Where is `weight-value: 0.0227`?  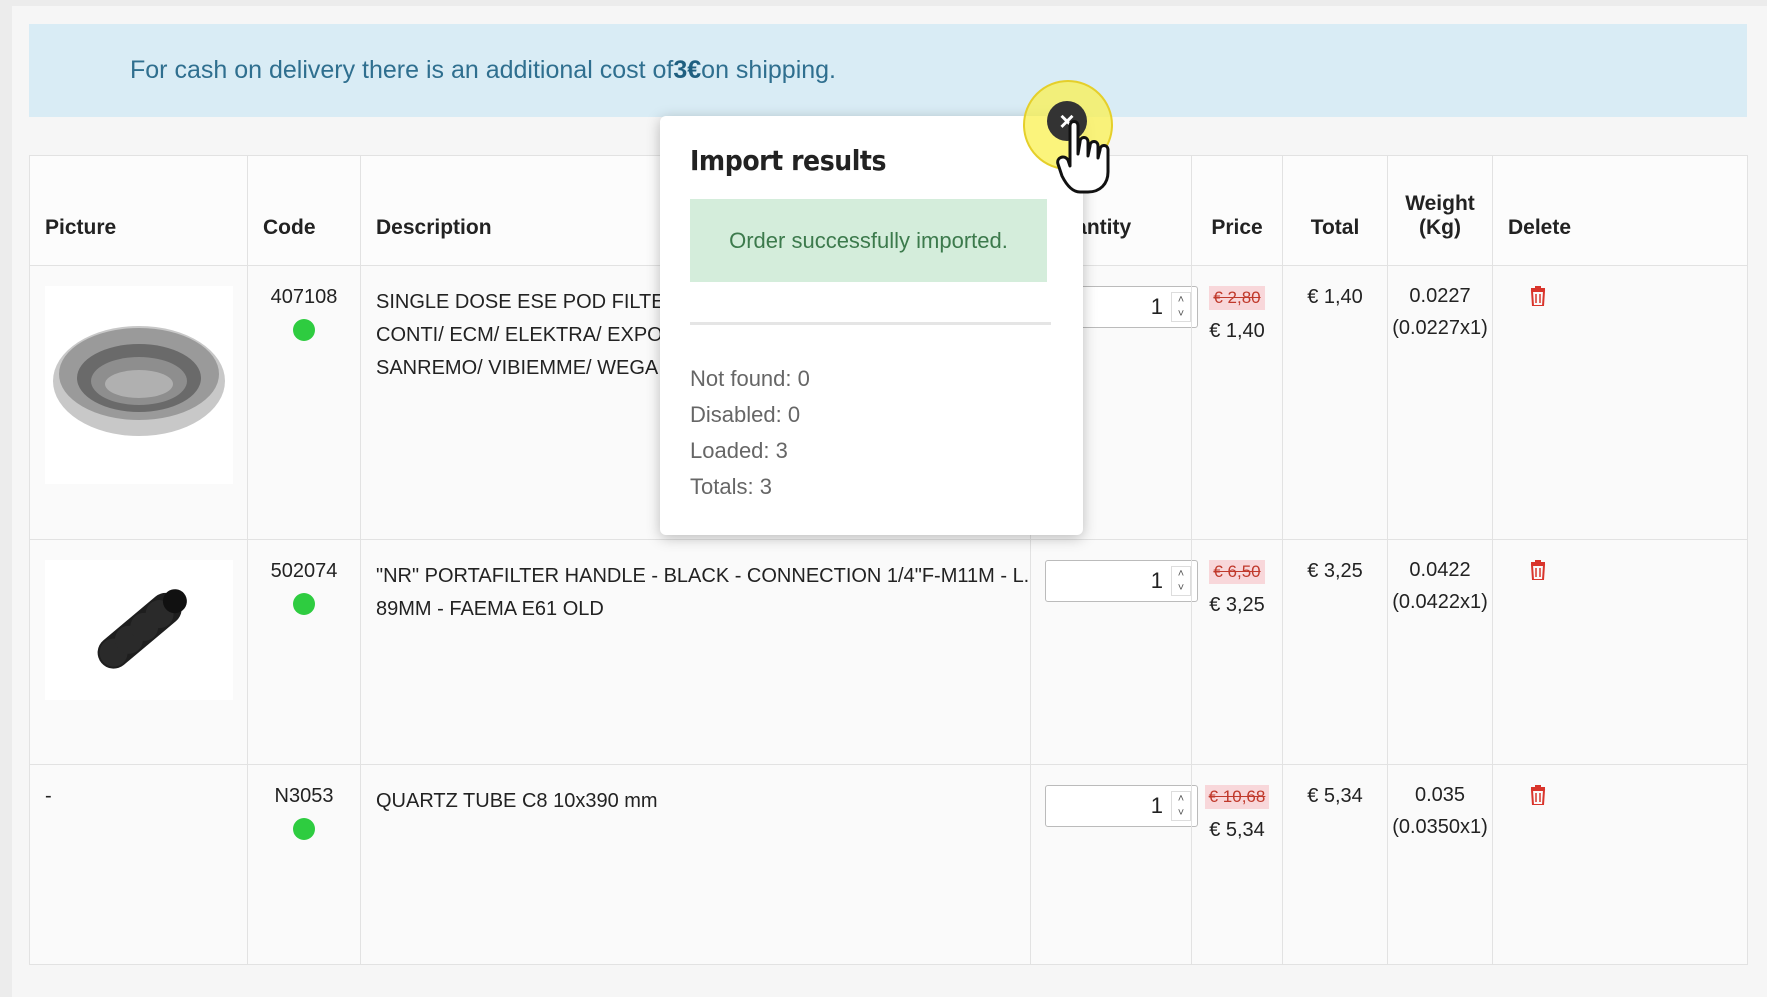
weight-value: 0.0227 is located at coordinates (1440, 296).